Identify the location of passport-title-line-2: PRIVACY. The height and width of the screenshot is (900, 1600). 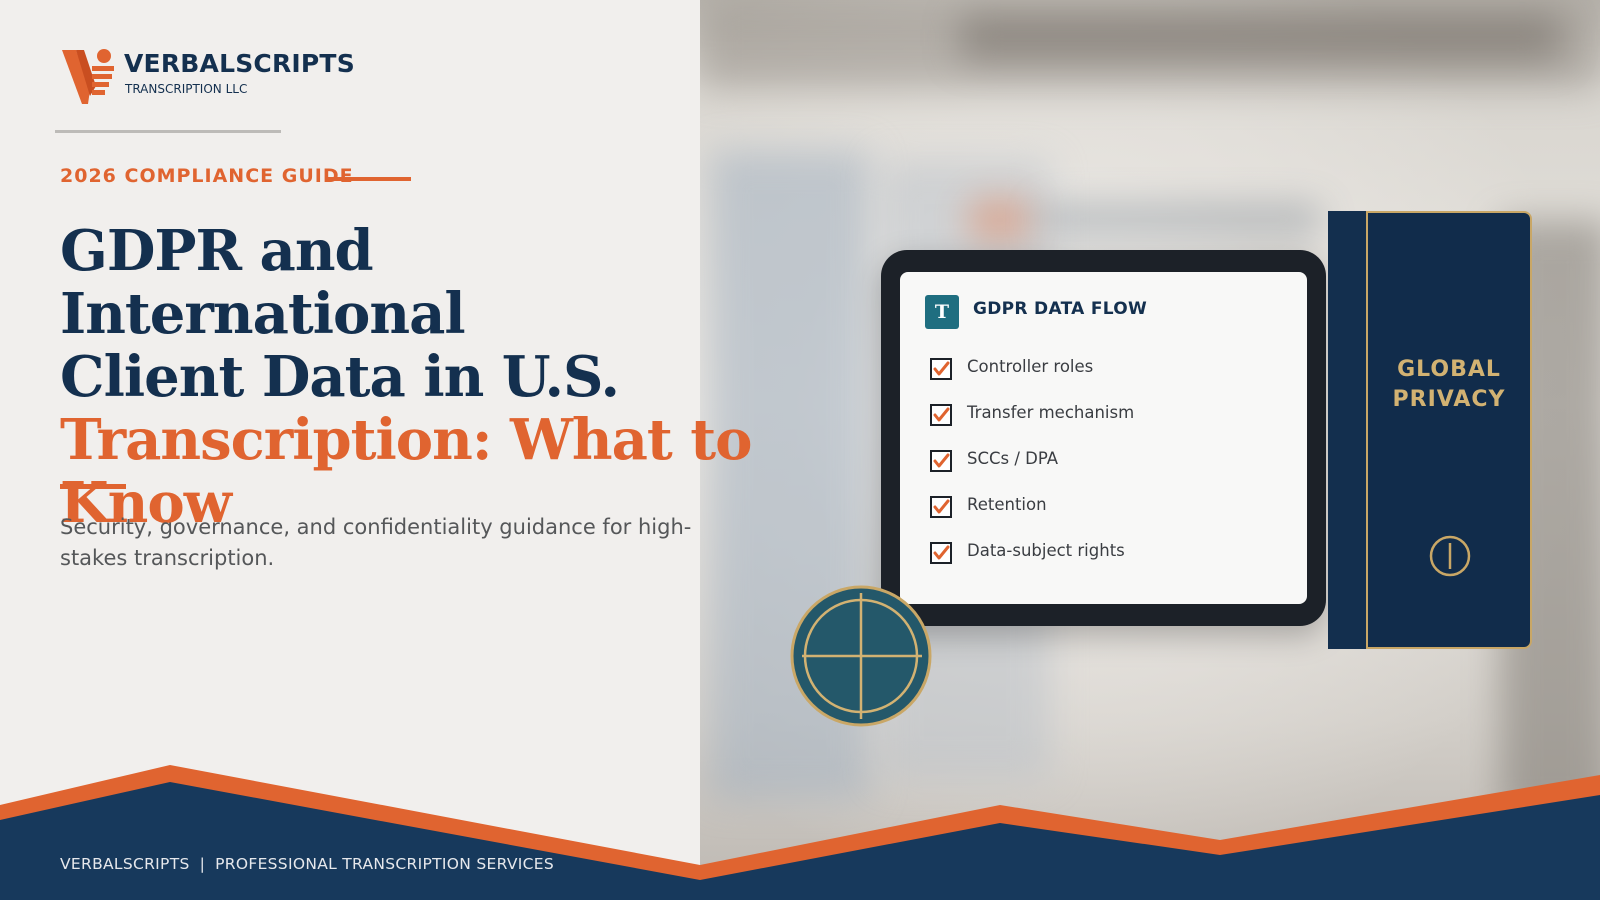
(1449, 399).